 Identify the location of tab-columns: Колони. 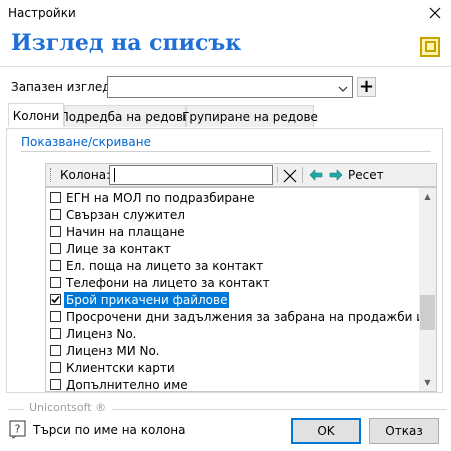
(36, 115).